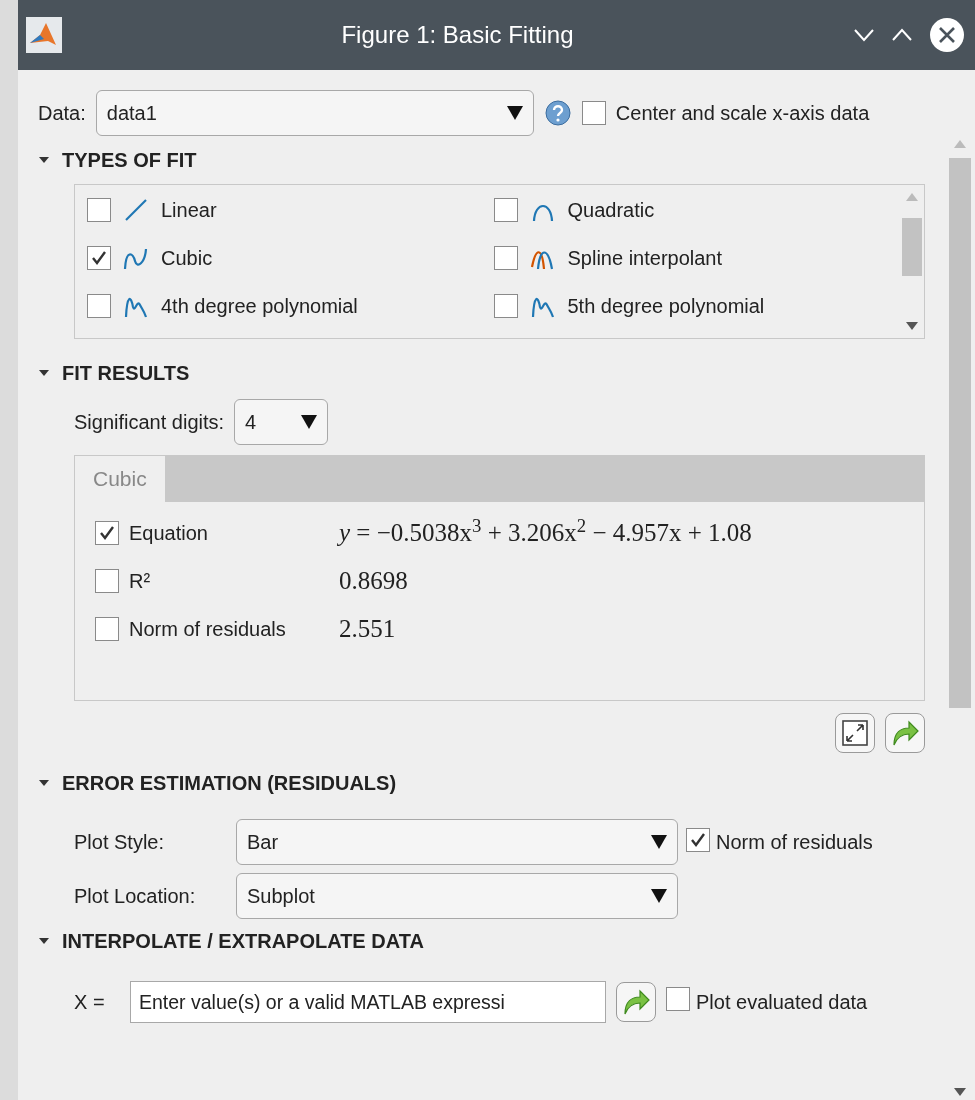 Image resolution: width=975 pixels, height=1100 pixels. Describe the element at coordinates (314, 113) in the screenshot. I see `dropdown: data1` at that location.